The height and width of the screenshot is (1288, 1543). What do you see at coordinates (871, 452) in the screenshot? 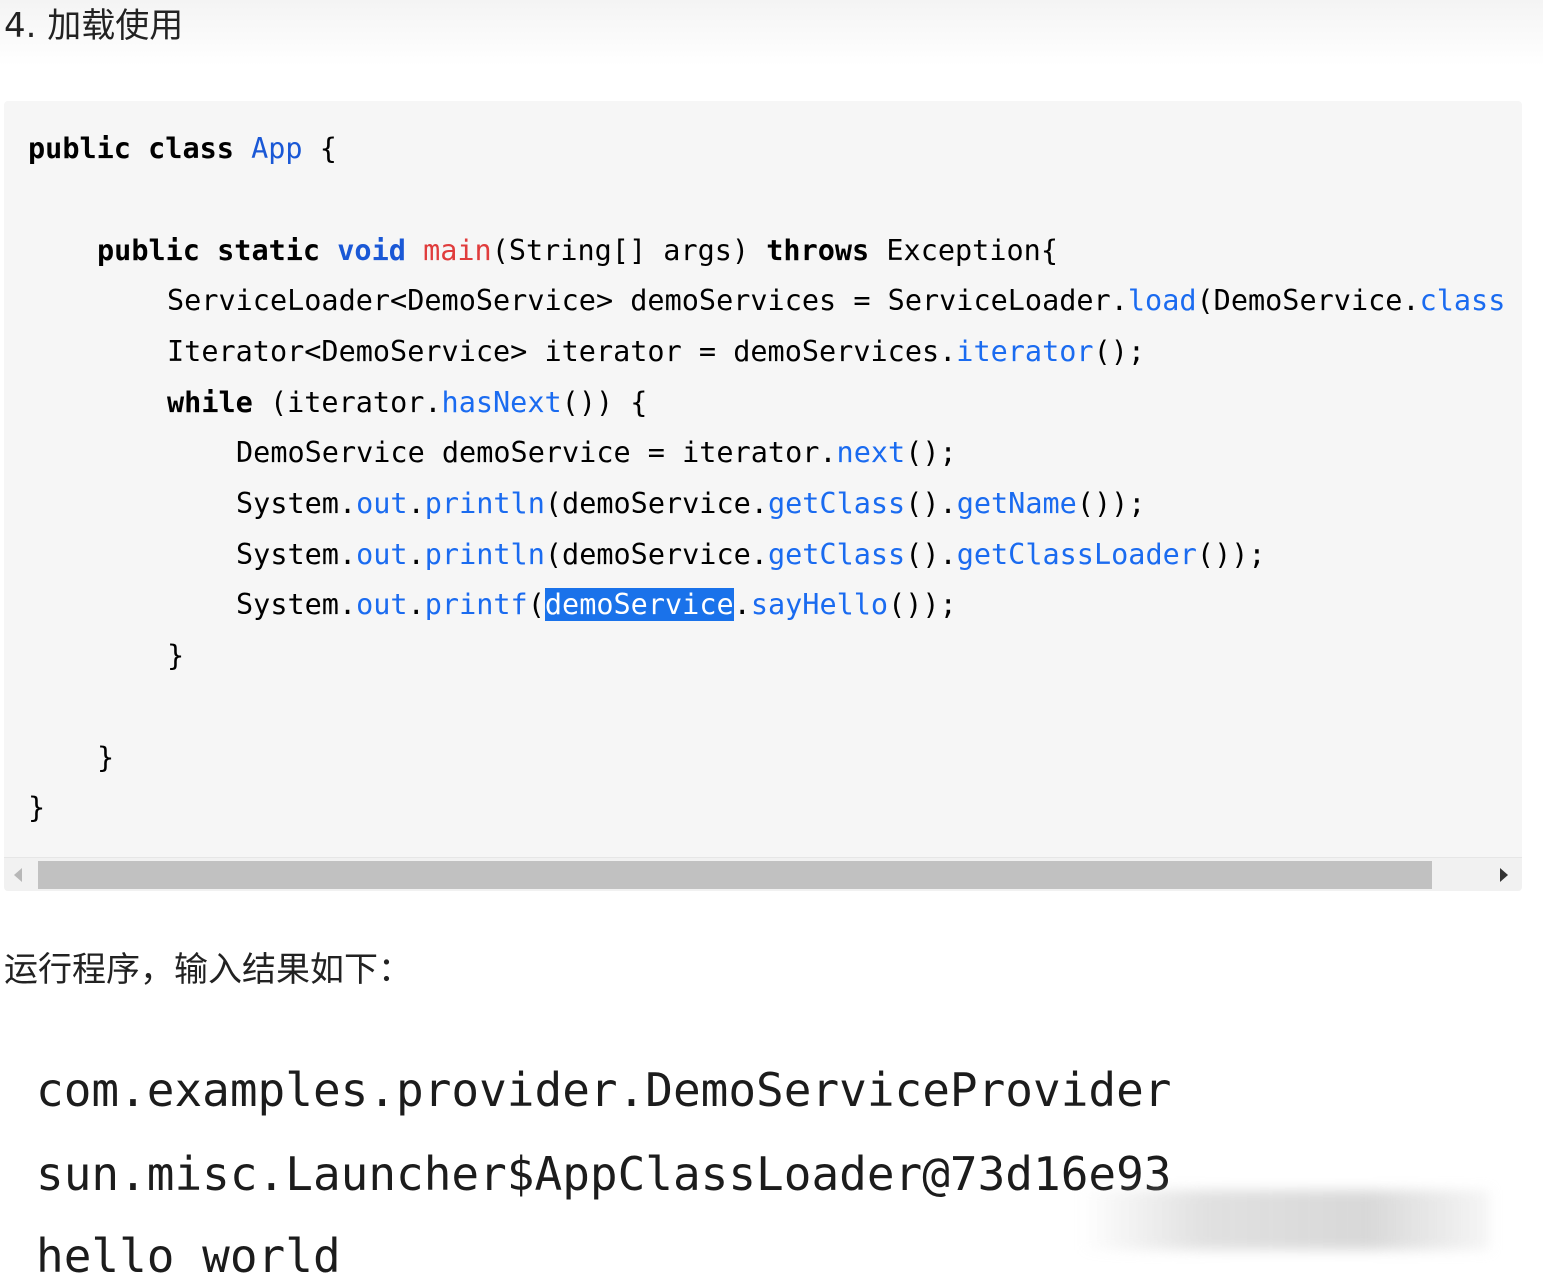
I see `method-name: next` at bounding box center [871, 452].